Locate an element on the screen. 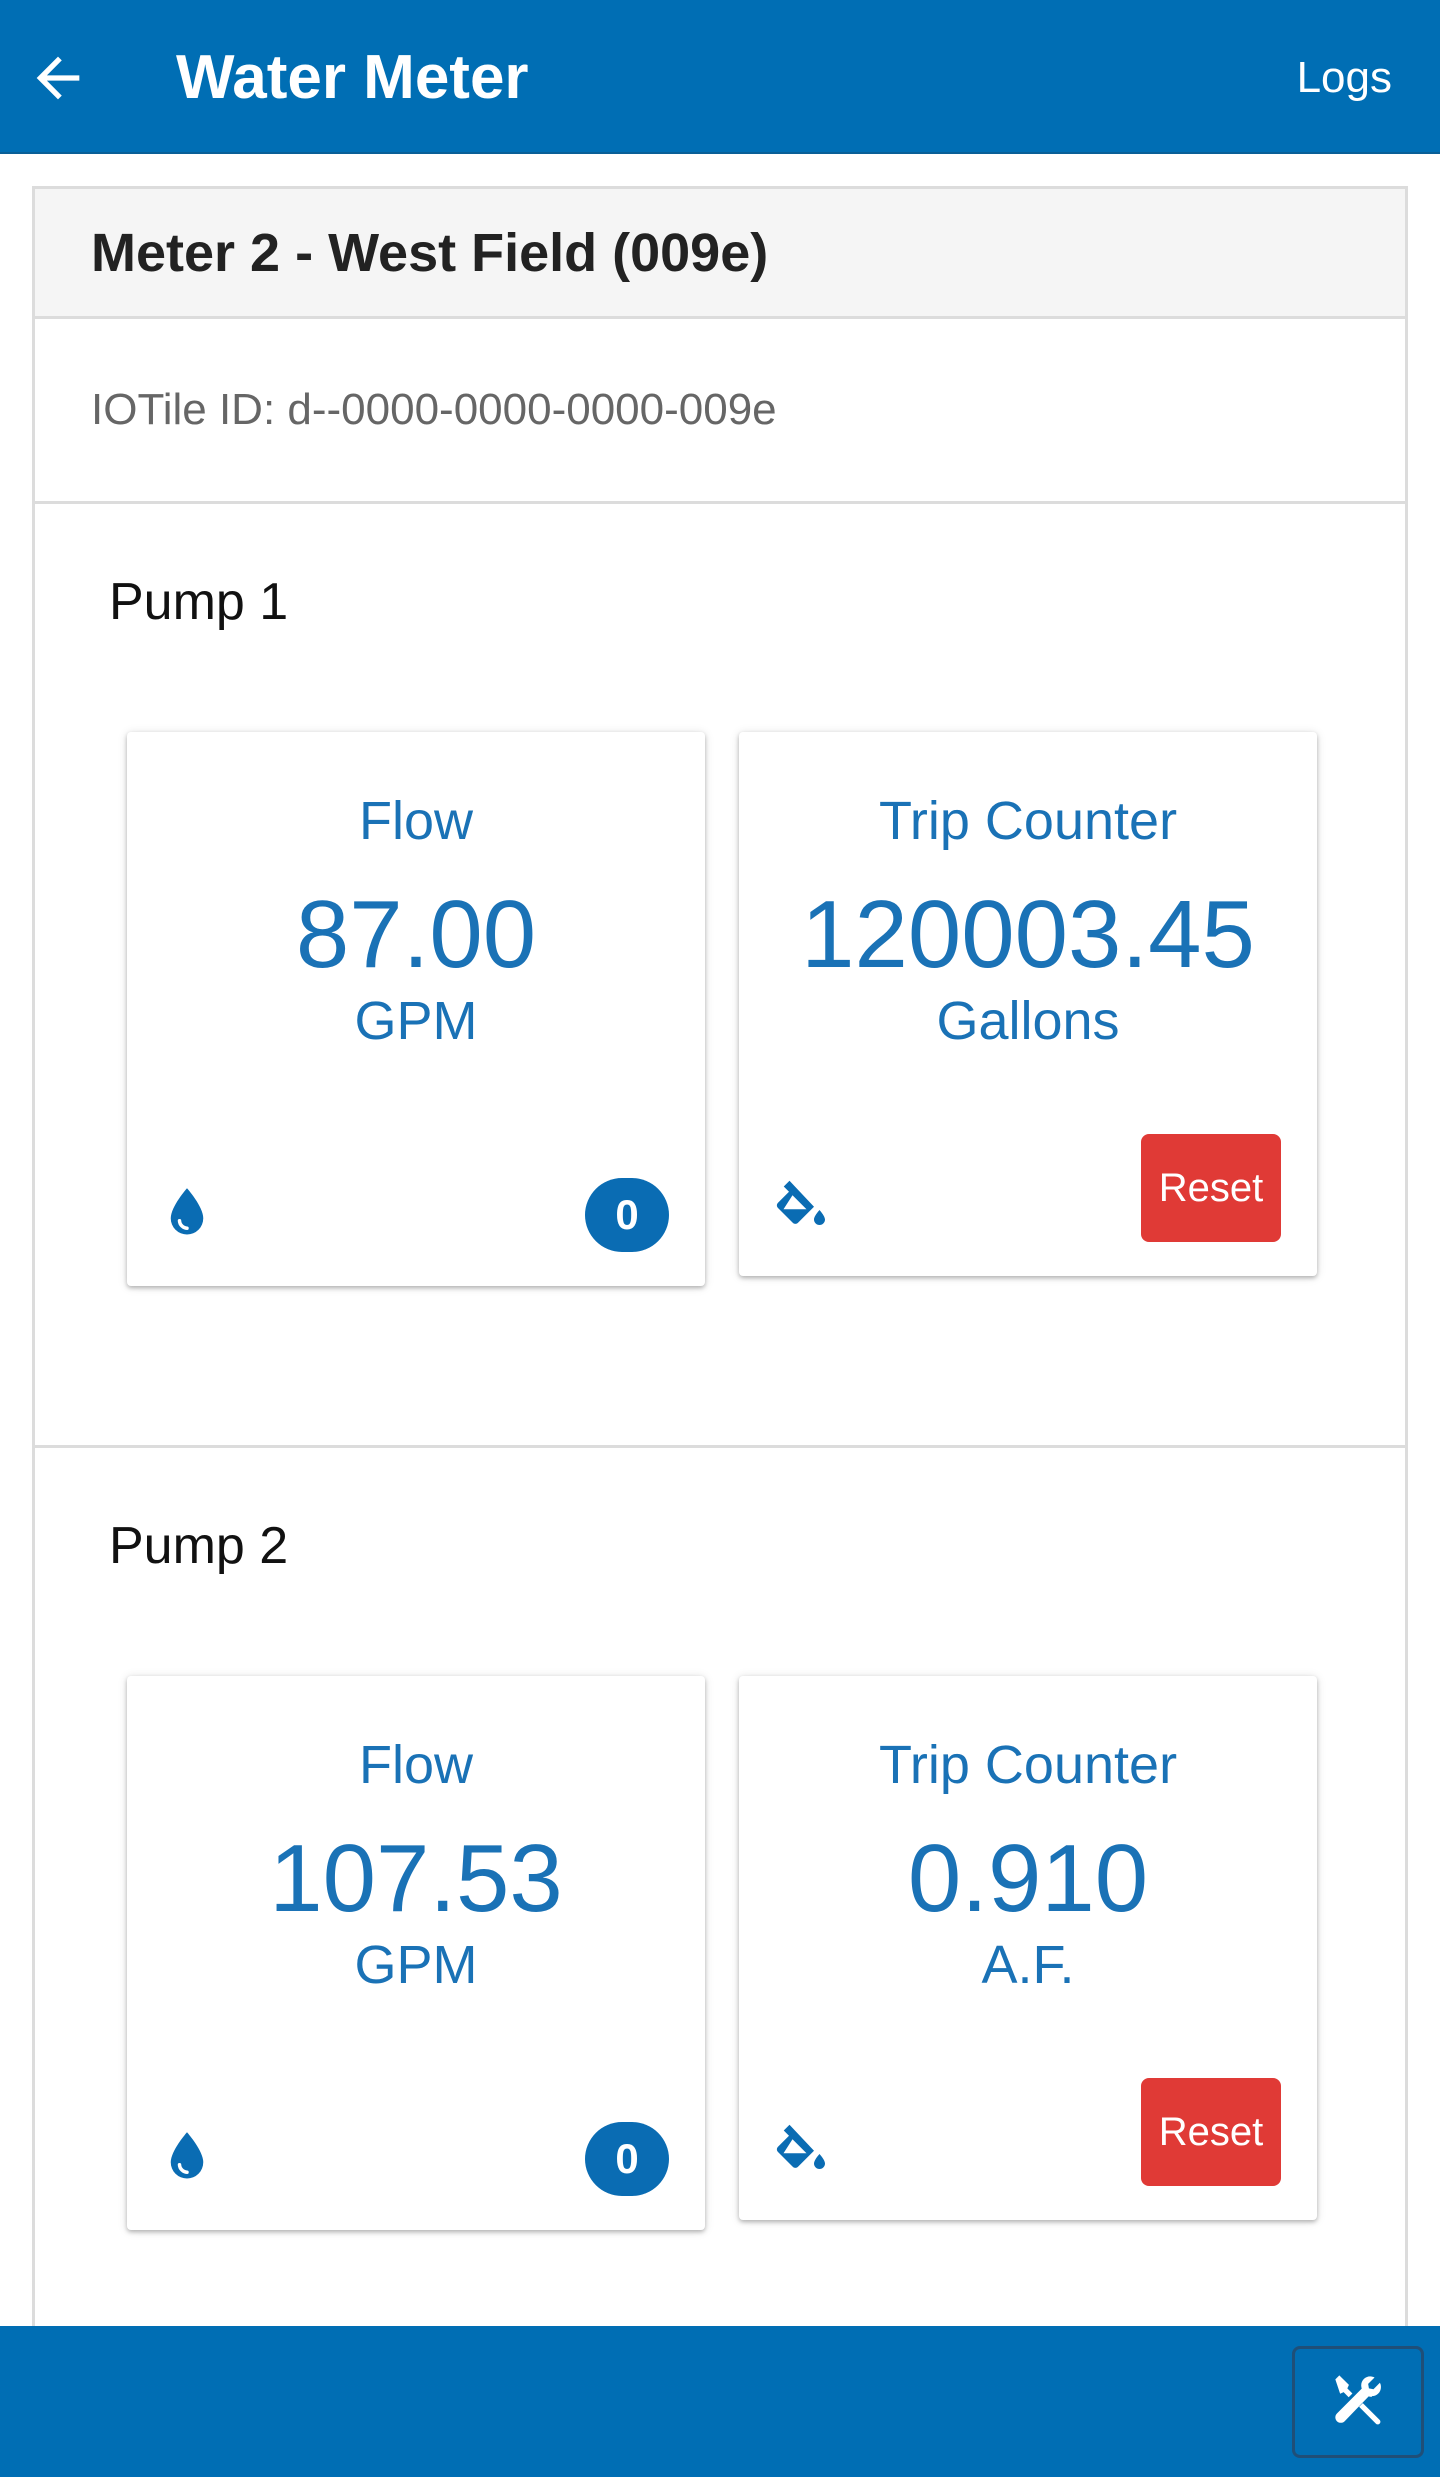 Image resolution: width=1440 pixels, height=2477 pixels. logs-button: Logs is located at coordinates (1344, 78).